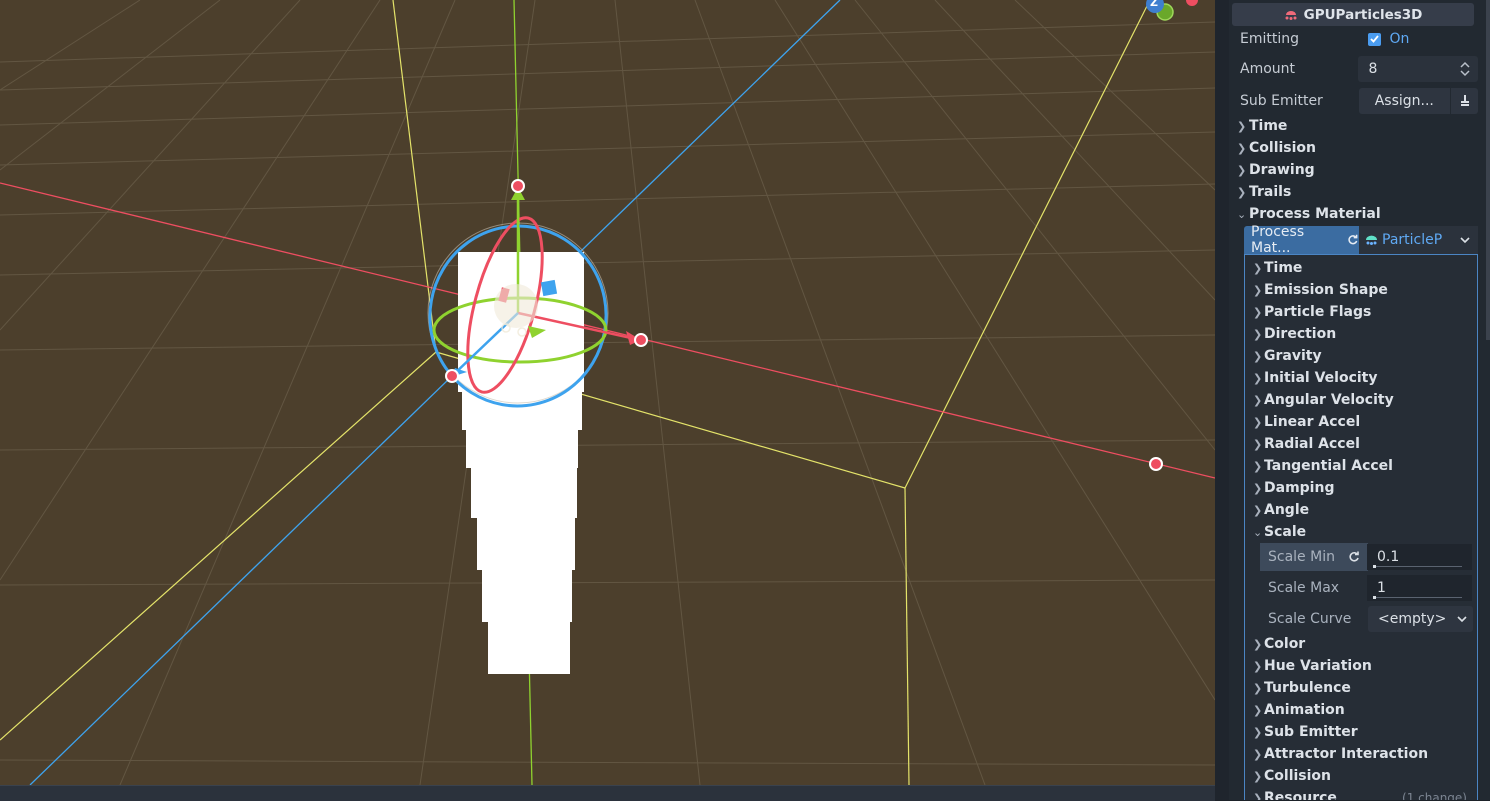  What do you see at coordinates (1306, 444) in the screenshot?
I see `section-radial-accel: ❯ Radial Accel` at bounding box center [1306, 444].